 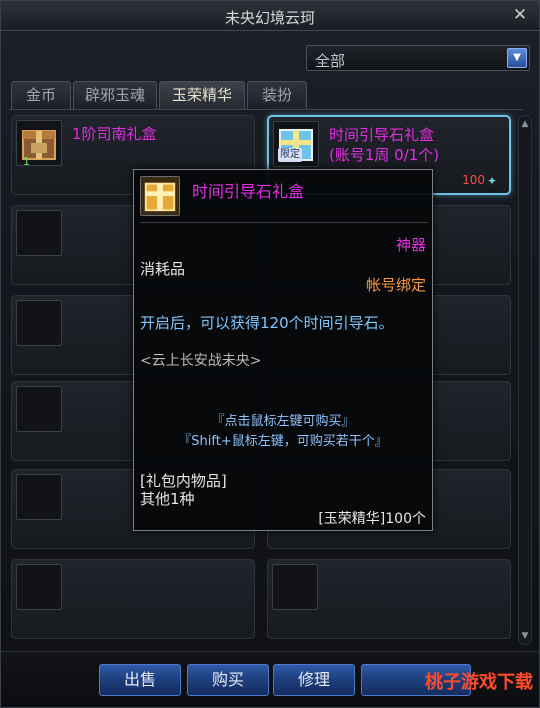 What do you see at coordinates (525, 636) in the screenshot?
I see `scroll-down-icon: ▼` at bounding box center [525, 636].